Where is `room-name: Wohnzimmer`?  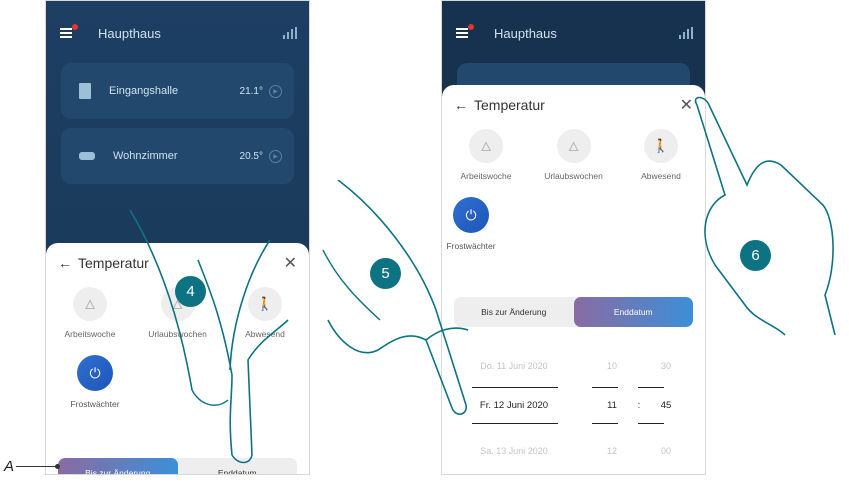
room-name: Wohnzimmer is located at coordinates (145, 156).